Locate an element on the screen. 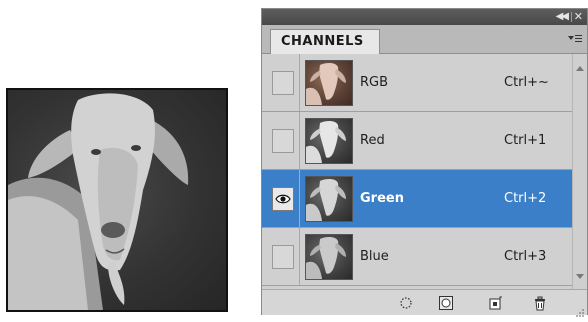 The image size is (588, 322). channel-name: Blue is located at coordinates (374, 256).